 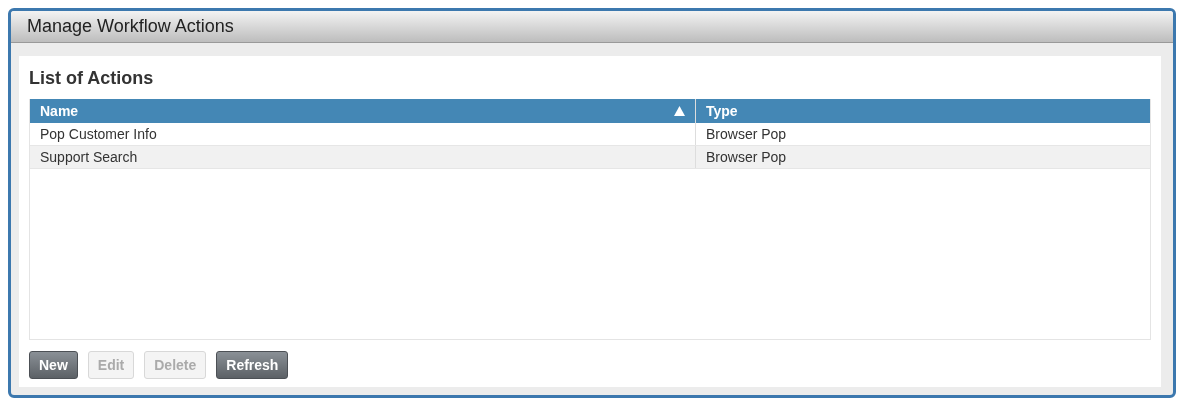 I want to click on column-header: Name, so click(x=363, y=111).